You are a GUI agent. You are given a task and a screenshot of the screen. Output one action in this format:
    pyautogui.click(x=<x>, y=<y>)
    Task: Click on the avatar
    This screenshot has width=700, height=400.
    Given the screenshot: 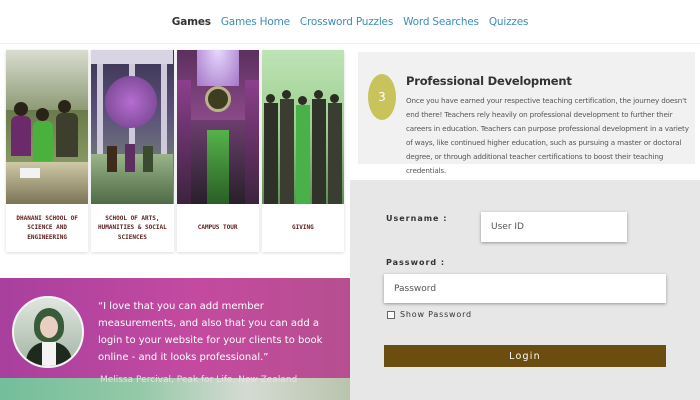 What is the action you would take?
    pyautogui.click(x=48, y=332)
    